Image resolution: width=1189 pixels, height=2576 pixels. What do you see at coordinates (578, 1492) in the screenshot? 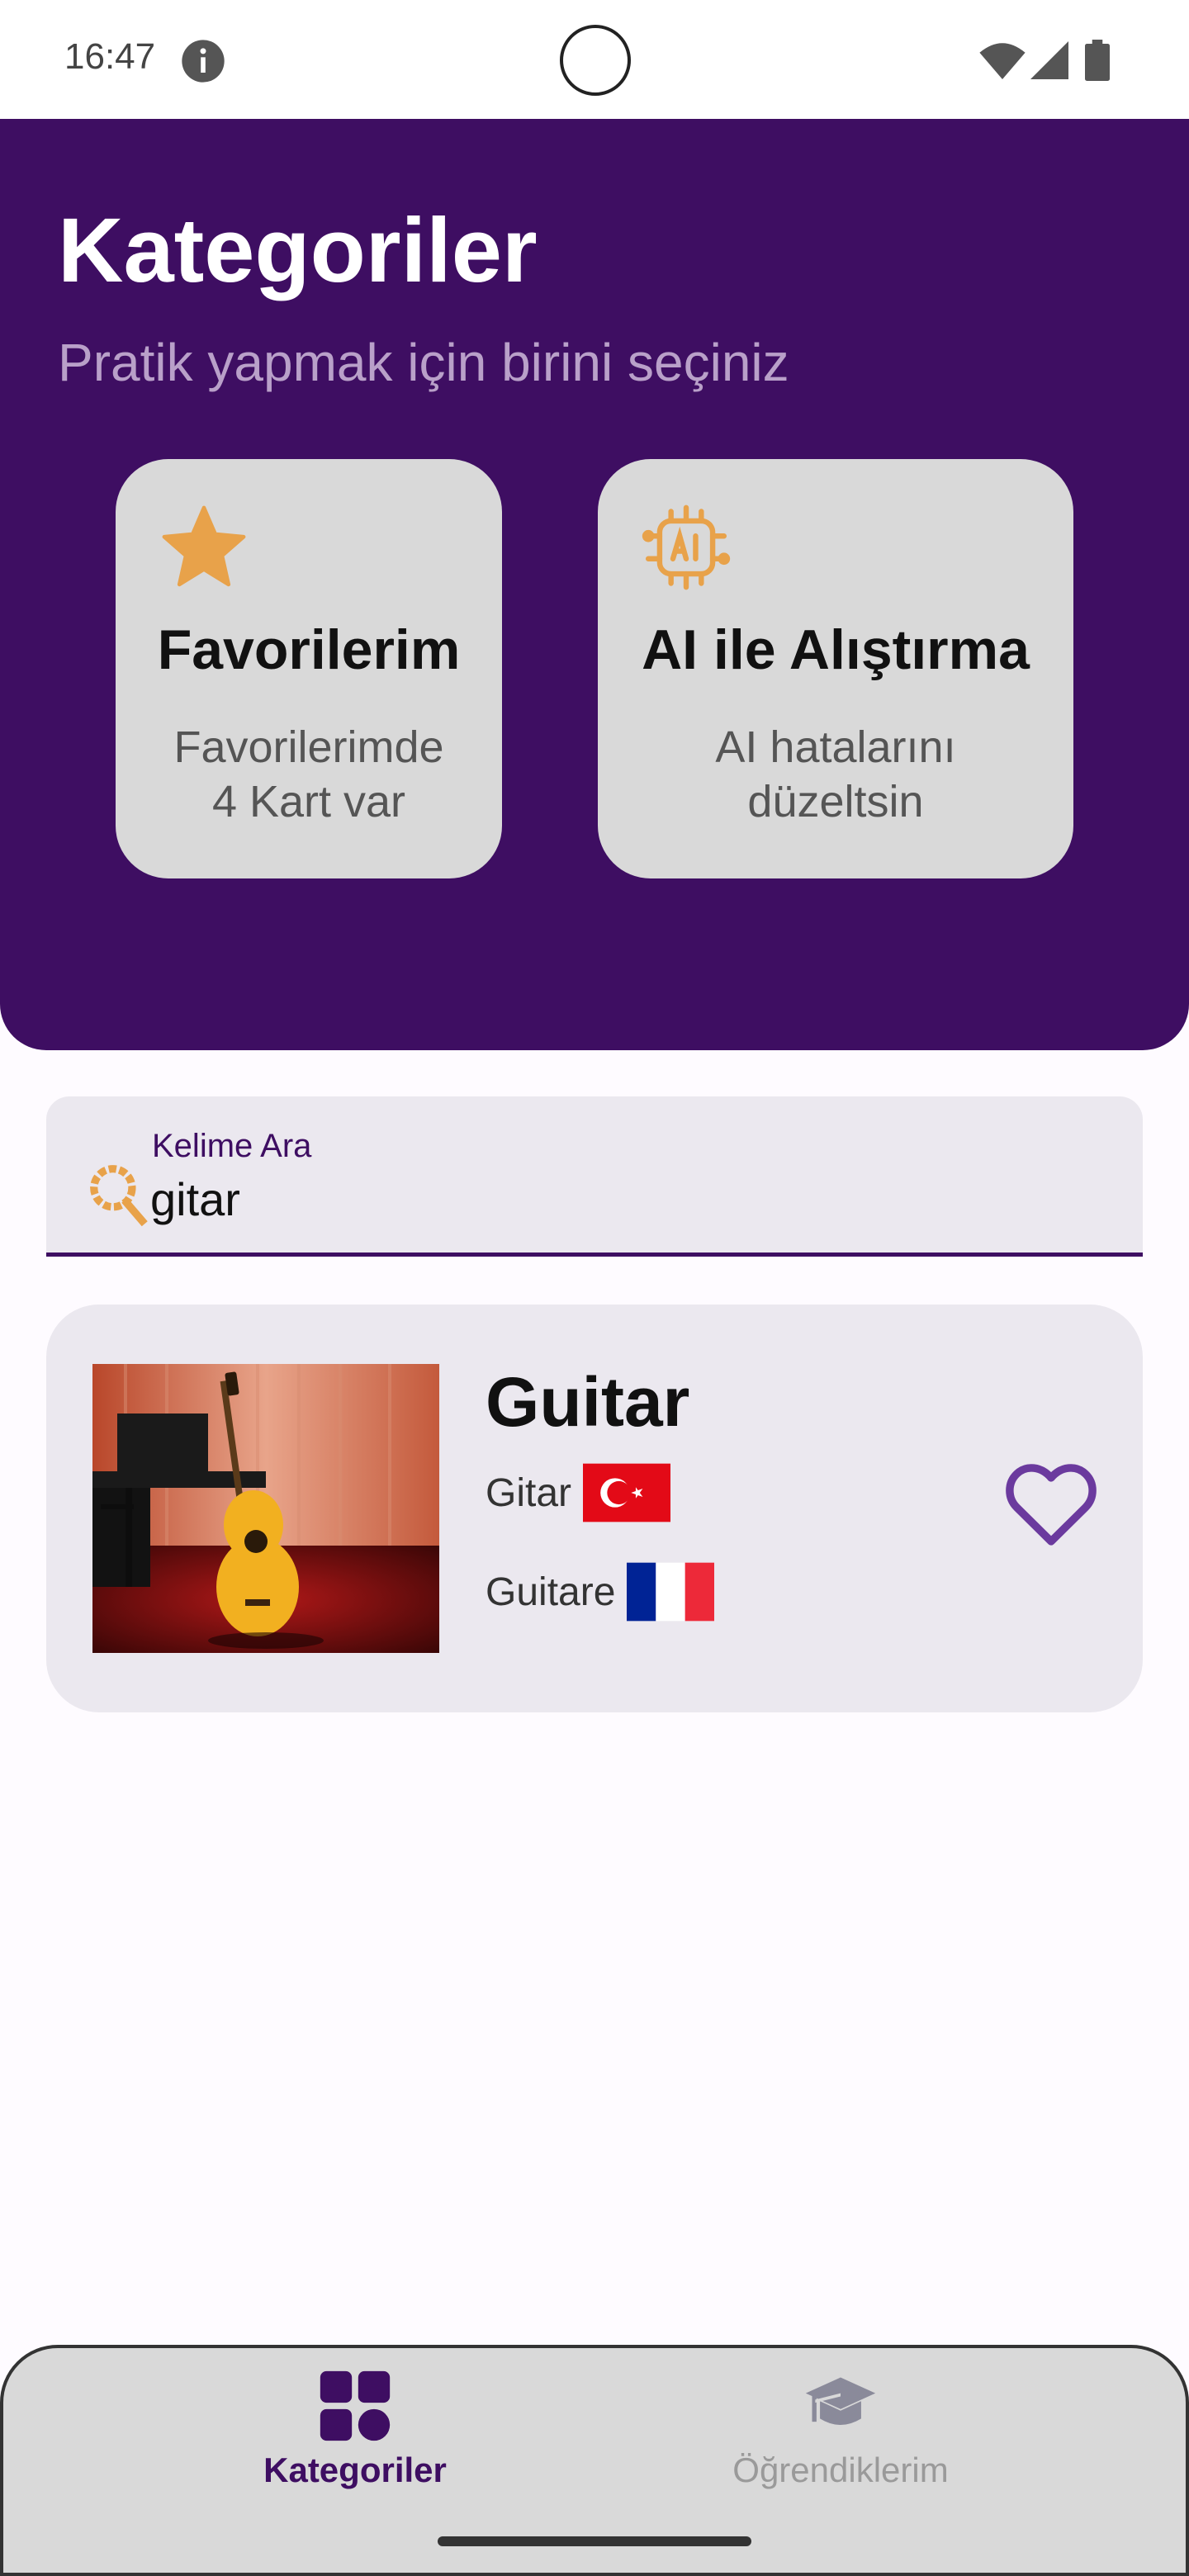
I see `translation-turkish: Gitar` at bounding box center [578, 1492].